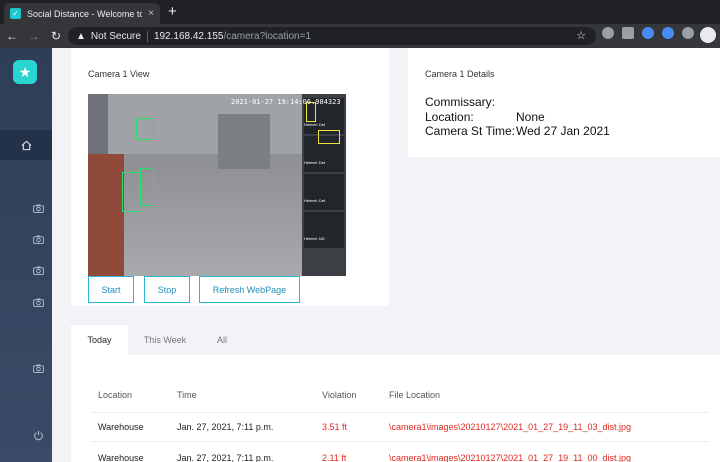  Describe the element at coordinates (628, 33) in the screenshot. I see `extension-square-icon` at that location.